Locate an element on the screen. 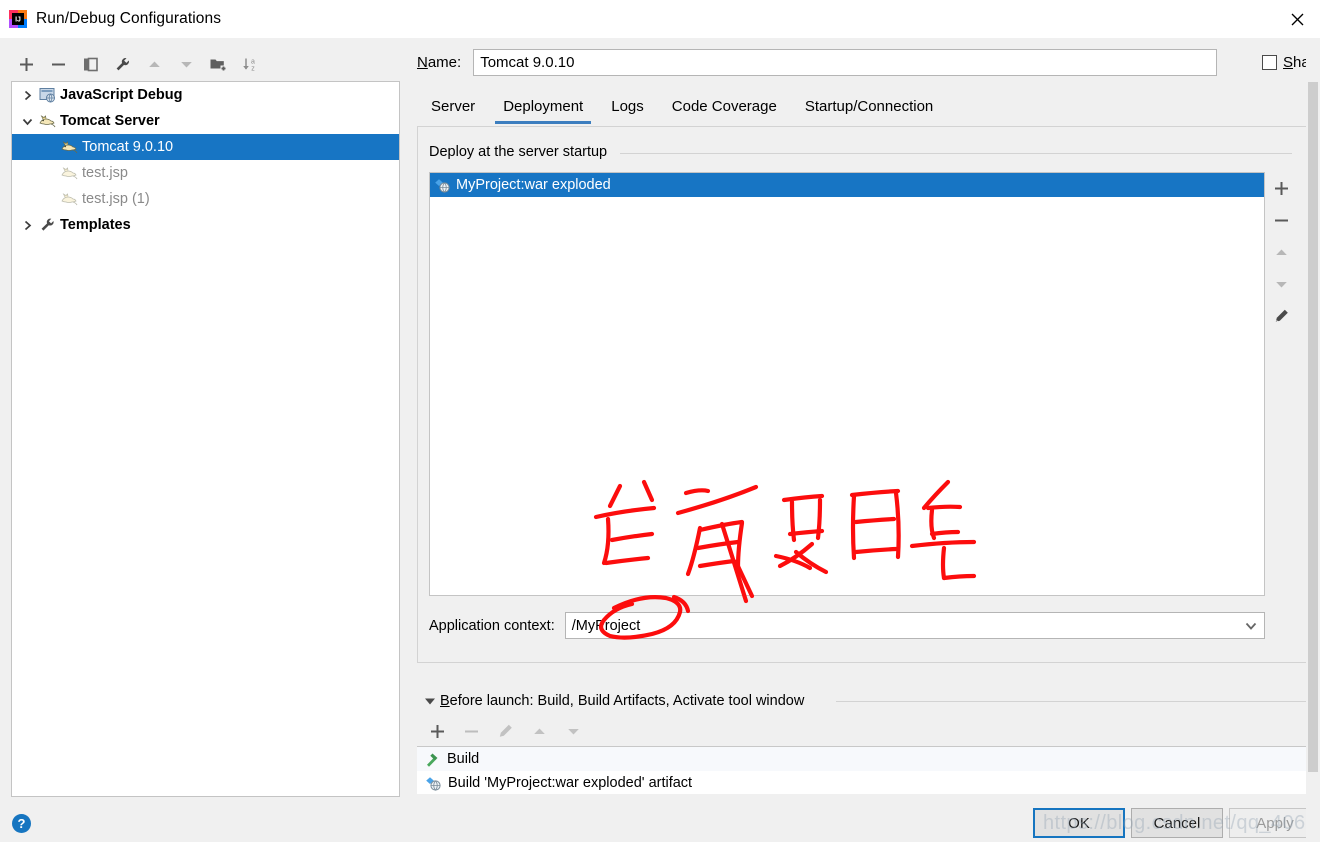  tab-logs: Logs is located at coordinates (627, 108).